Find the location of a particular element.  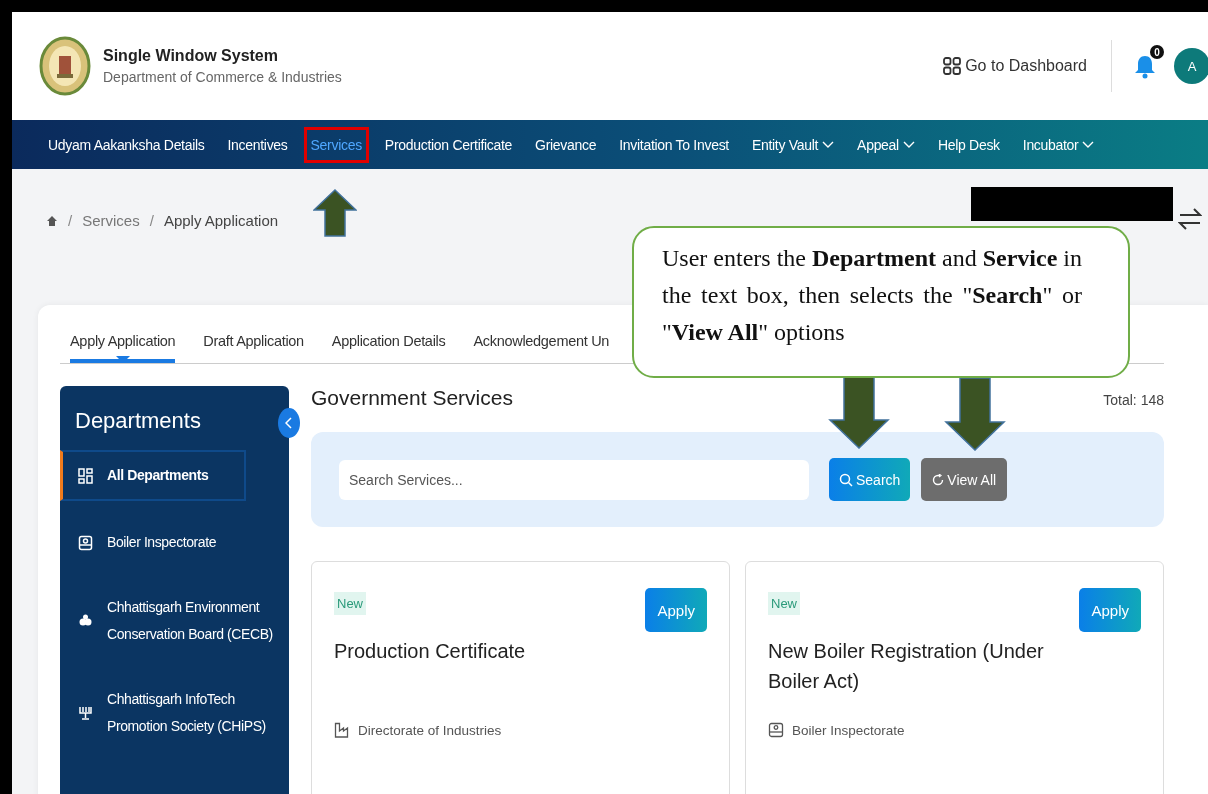

grid-icon is located at coordinates (952, 66).